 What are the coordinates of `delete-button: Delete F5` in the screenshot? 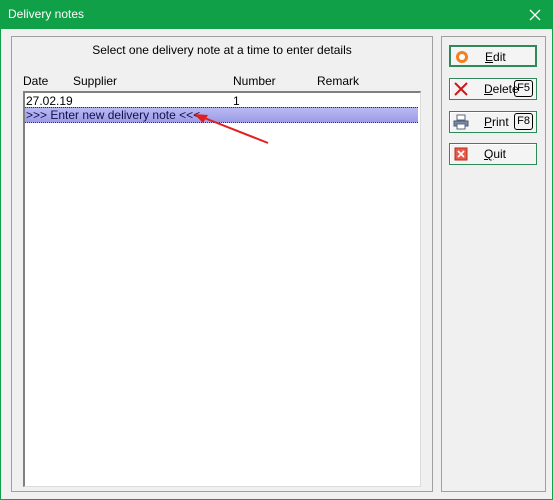 It's located at (493, 89).